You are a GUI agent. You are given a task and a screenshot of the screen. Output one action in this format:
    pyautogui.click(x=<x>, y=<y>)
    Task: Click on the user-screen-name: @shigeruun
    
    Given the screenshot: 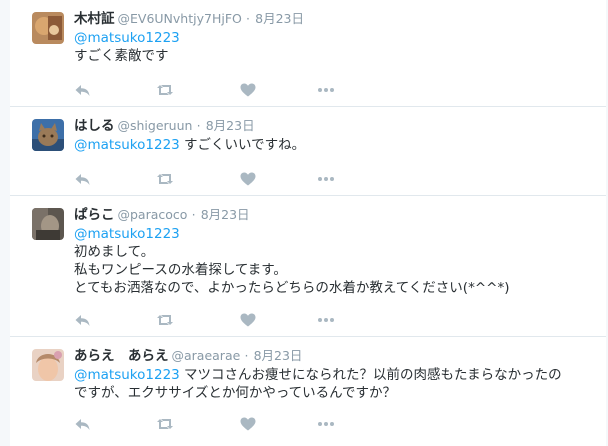 What is the action you would take?
    pyautogui.click(x=155, y=125)
    